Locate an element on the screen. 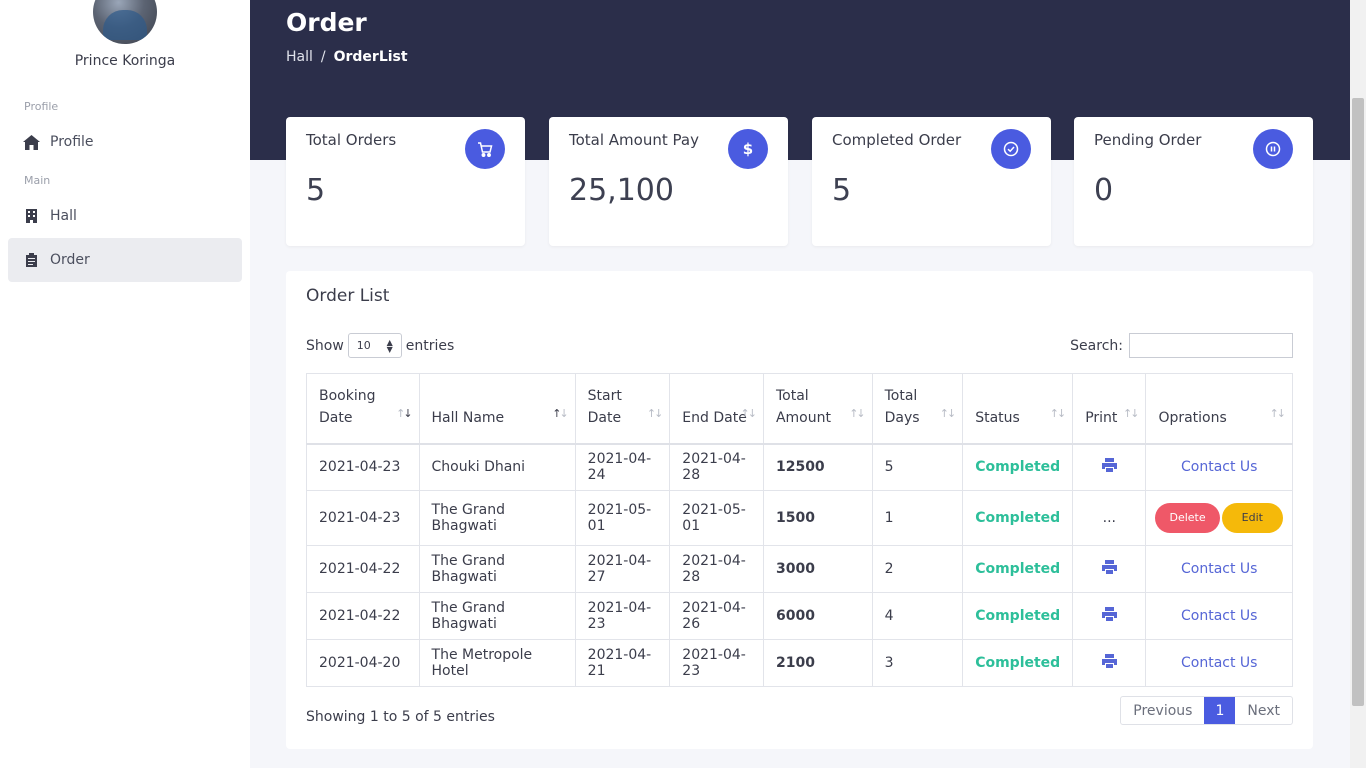 The image size is (1366, 768). col-header-status: Status ↑↓ is located at coordinates (1018, 409).